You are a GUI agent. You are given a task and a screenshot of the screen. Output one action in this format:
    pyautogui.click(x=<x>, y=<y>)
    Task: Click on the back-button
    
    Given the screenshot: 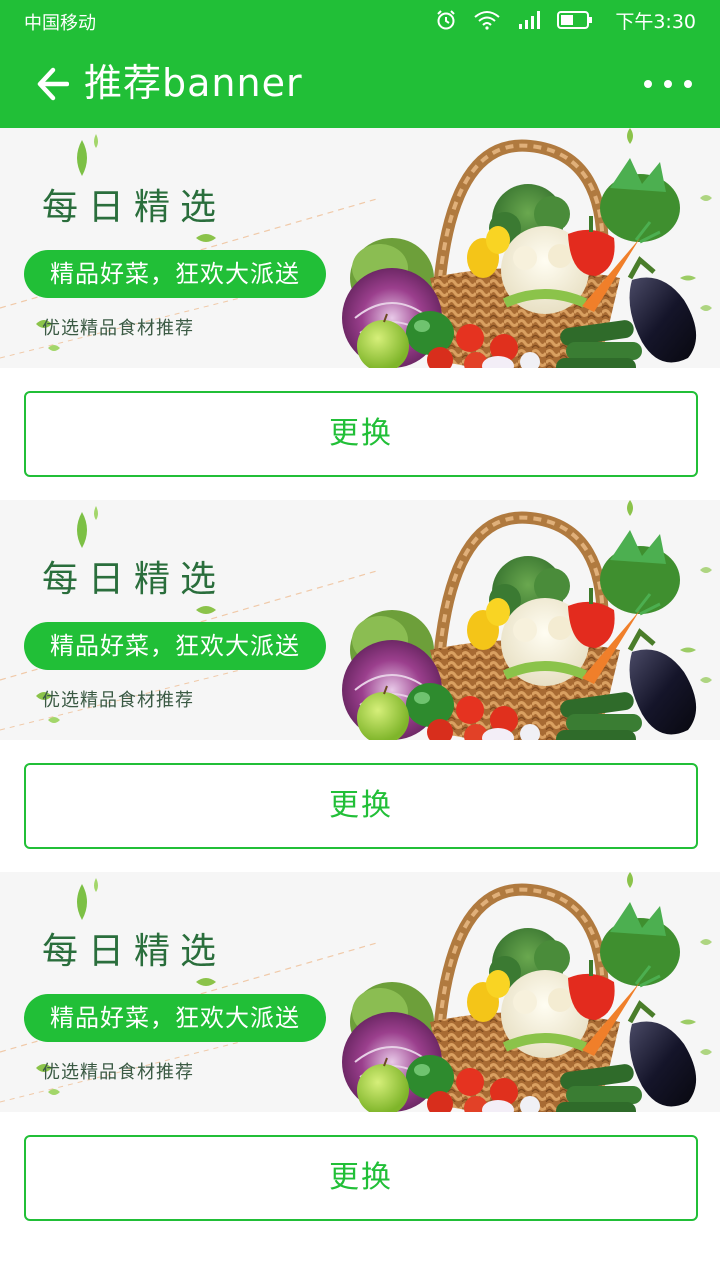 What is the action you would take?
    pyautogui.click(x=52, y=84)
    